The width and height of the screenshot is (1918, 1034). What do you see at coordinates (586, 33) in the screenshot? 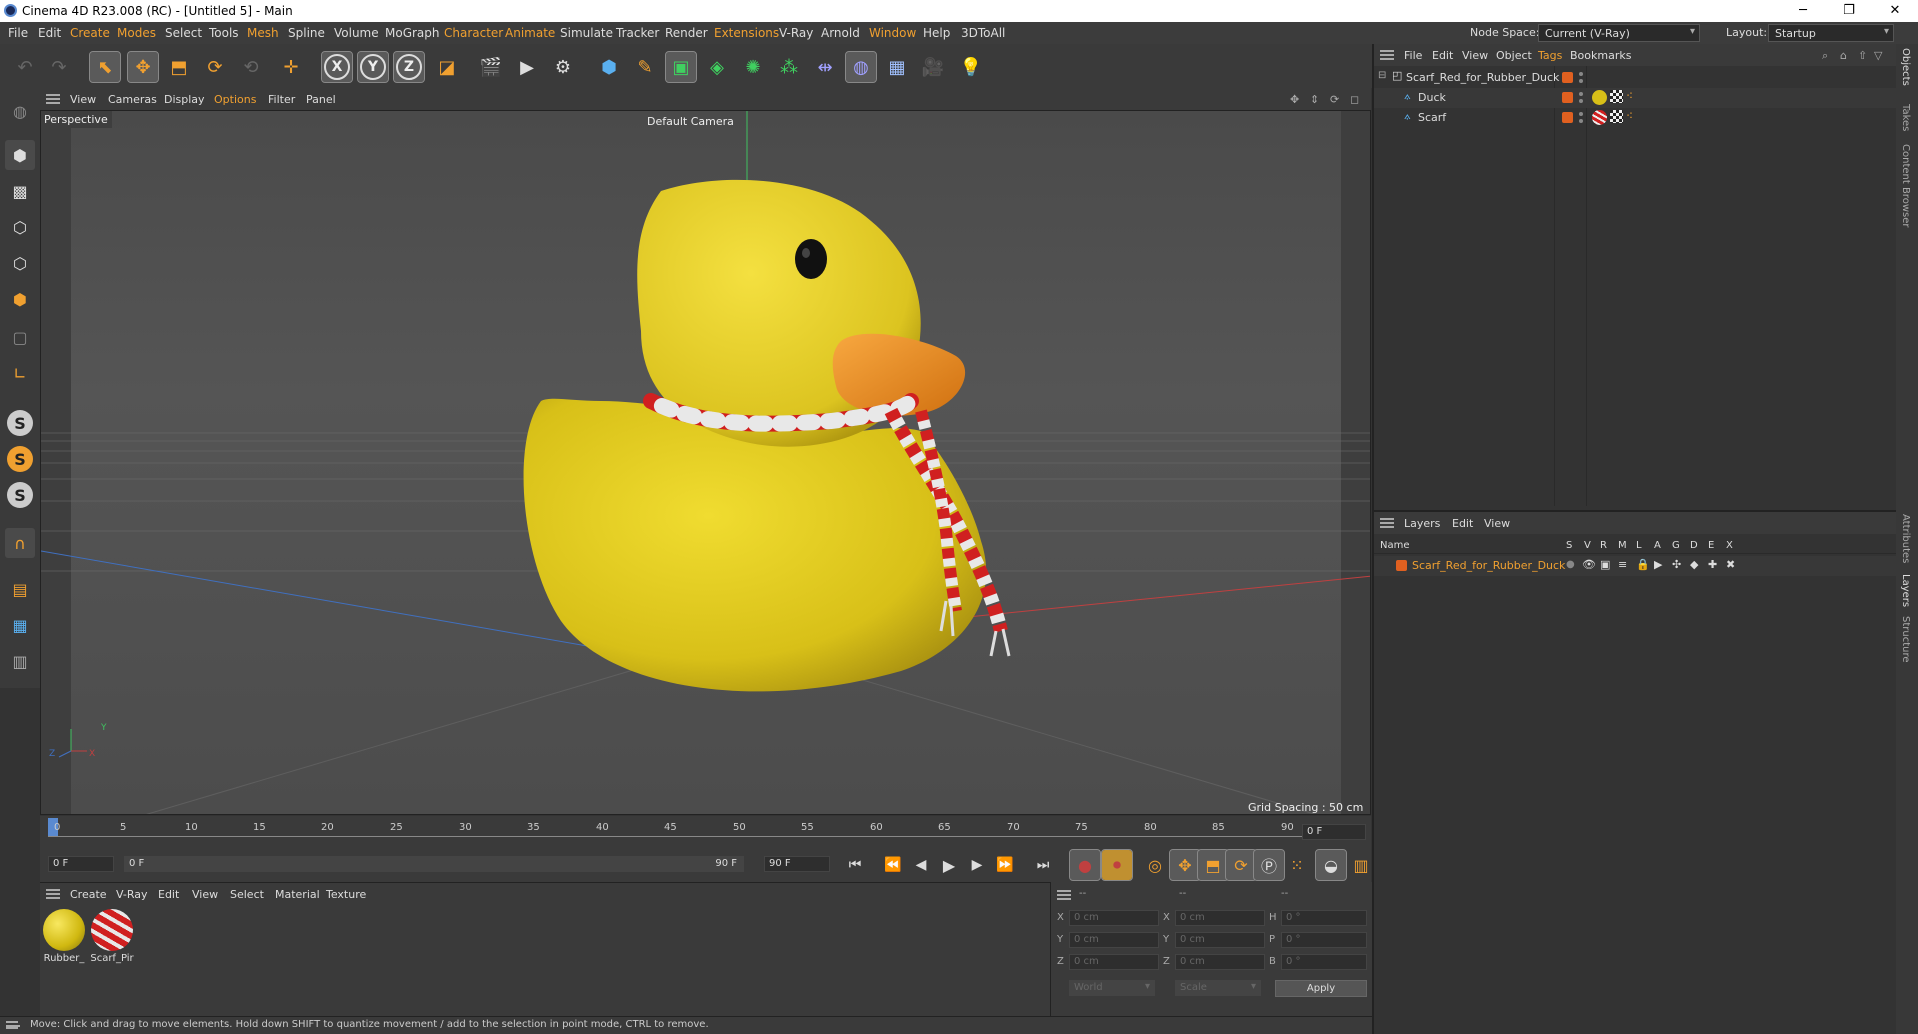
I see `menu-simulate: Simulate` at bounding box center [586, 33].